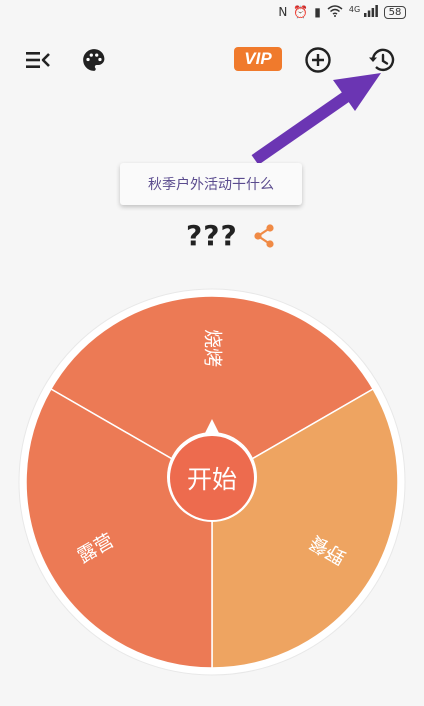  I want to click on wheel-title-tooltip: 秋季户外活动干什么, so click(211, 184).